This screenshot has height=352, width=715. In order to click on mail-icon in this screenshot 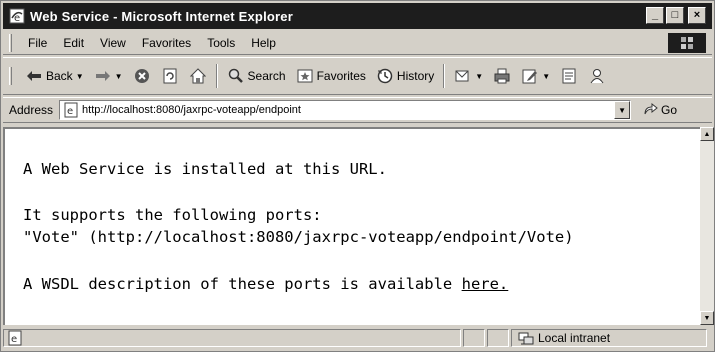, I will do `click(463, 76)`.